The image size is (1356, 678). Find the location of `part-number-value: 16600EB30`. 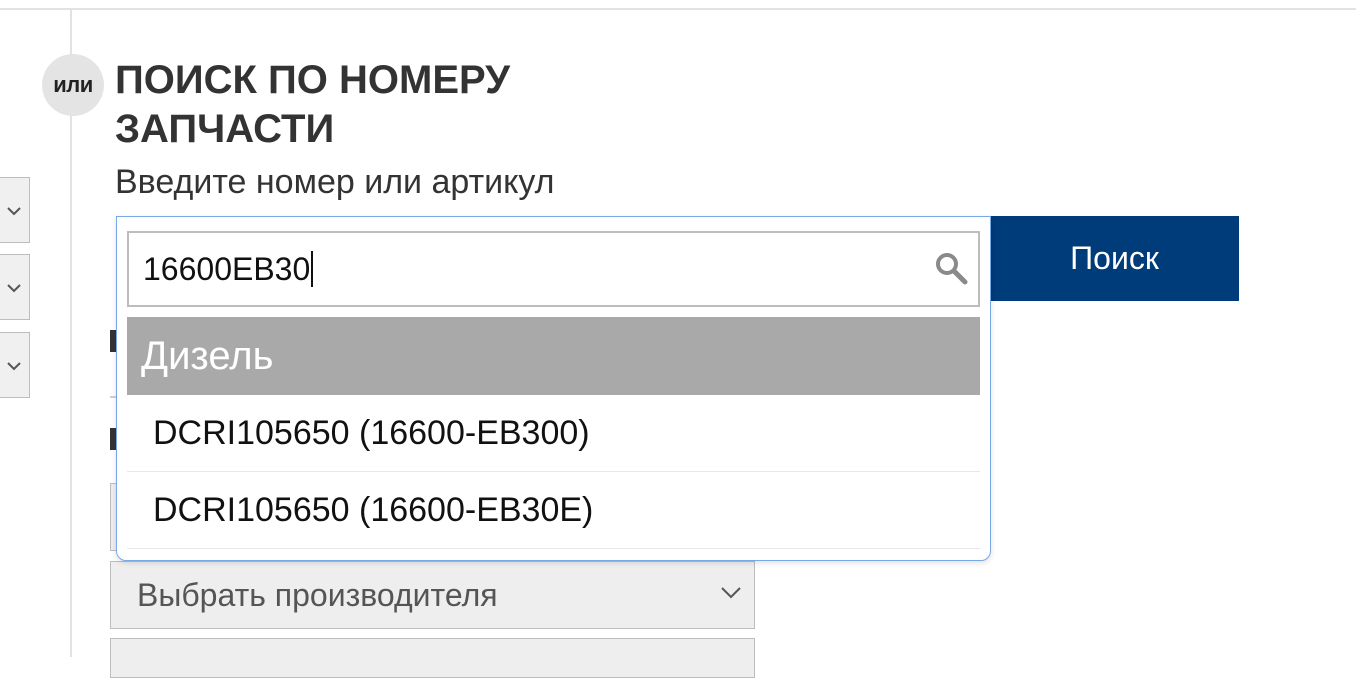

part-number-value: 16600EB30 is located at coordinates (227, 268).